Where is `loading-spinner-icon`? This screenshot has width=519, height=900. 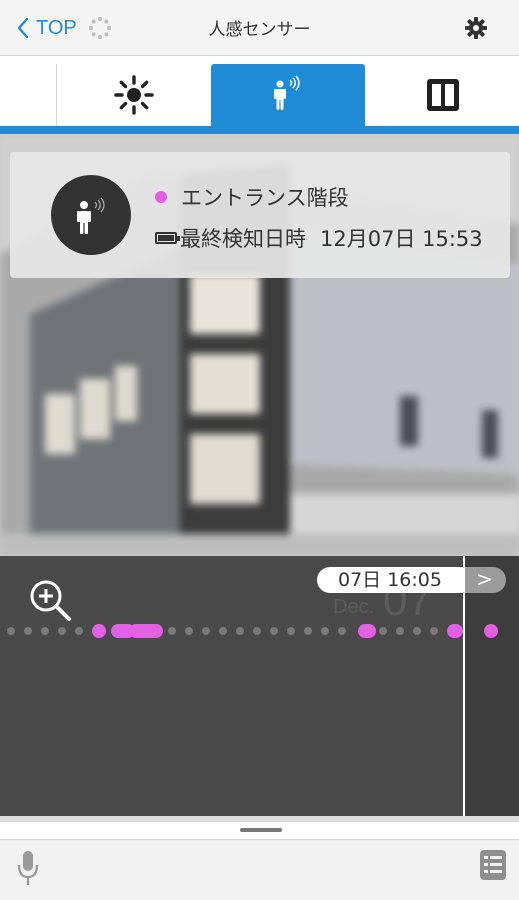
loading-spinner-icon is located at coordinates (100, 28).